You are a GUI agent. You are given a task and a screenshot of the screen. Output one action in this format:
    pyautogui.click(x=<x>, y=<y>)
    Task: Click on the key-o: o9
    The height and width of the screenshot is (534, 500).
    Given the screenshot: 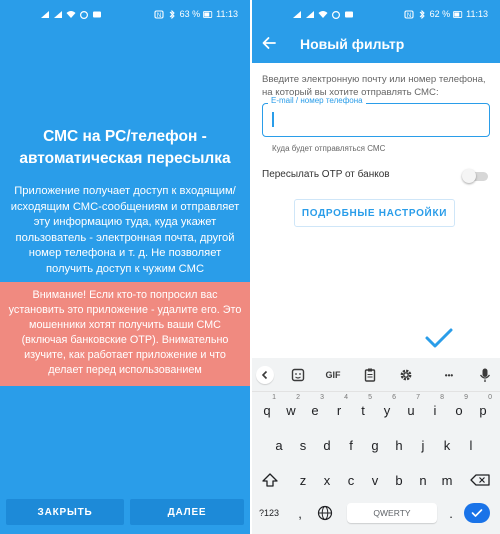 What is the action you would take?
    pyautogui.click(x=459, y=409)
    